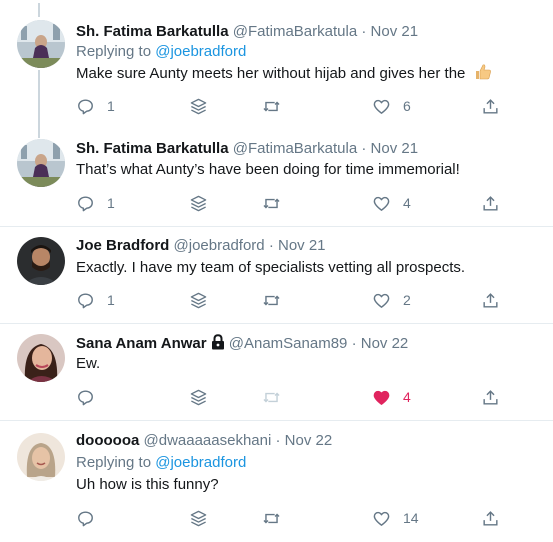  I want to click on user-handle: @dwaaaaasekhani, so click(208, 440).